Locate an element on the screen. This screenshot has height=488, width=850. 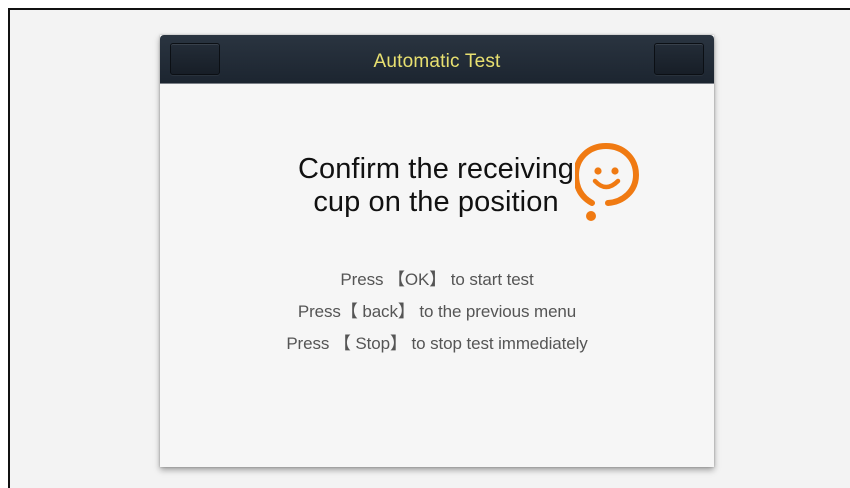
instruction-stop: Press 【 Stop】 to stop test immediately is located at coordinates (437, 343).